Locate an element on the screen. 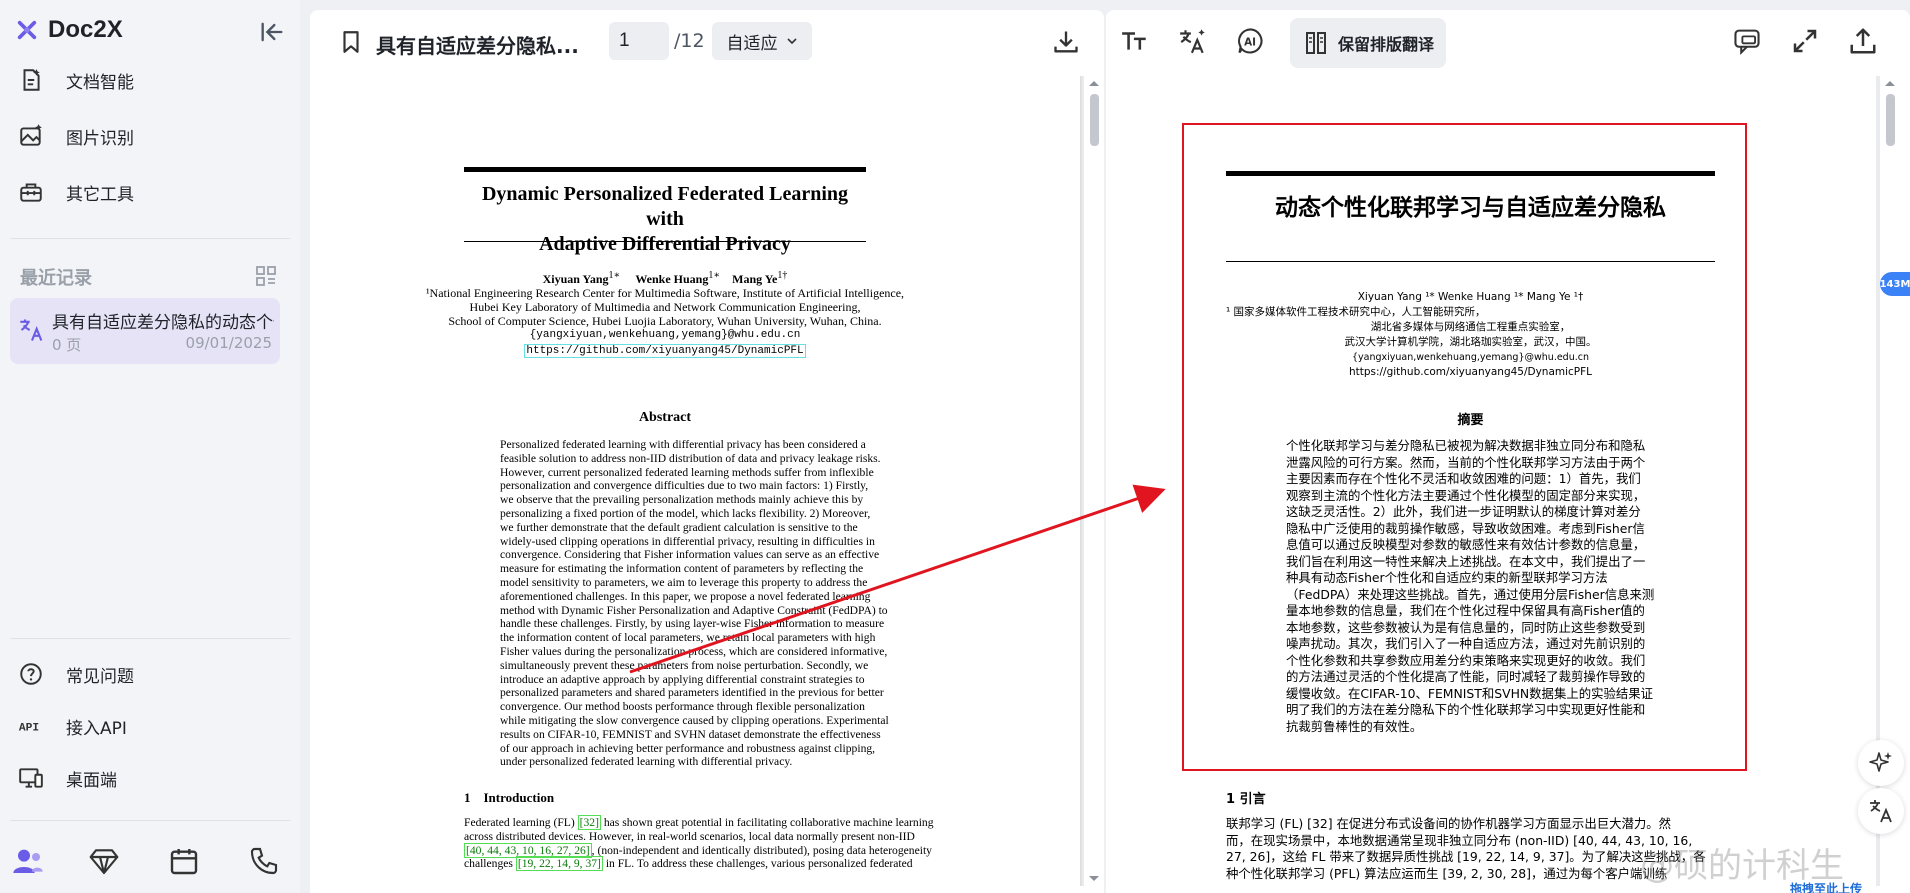 The image size is (1910, 893). preserve-layout-translate-button: 保留排版翻译 is located at coordinates (1368, 43).